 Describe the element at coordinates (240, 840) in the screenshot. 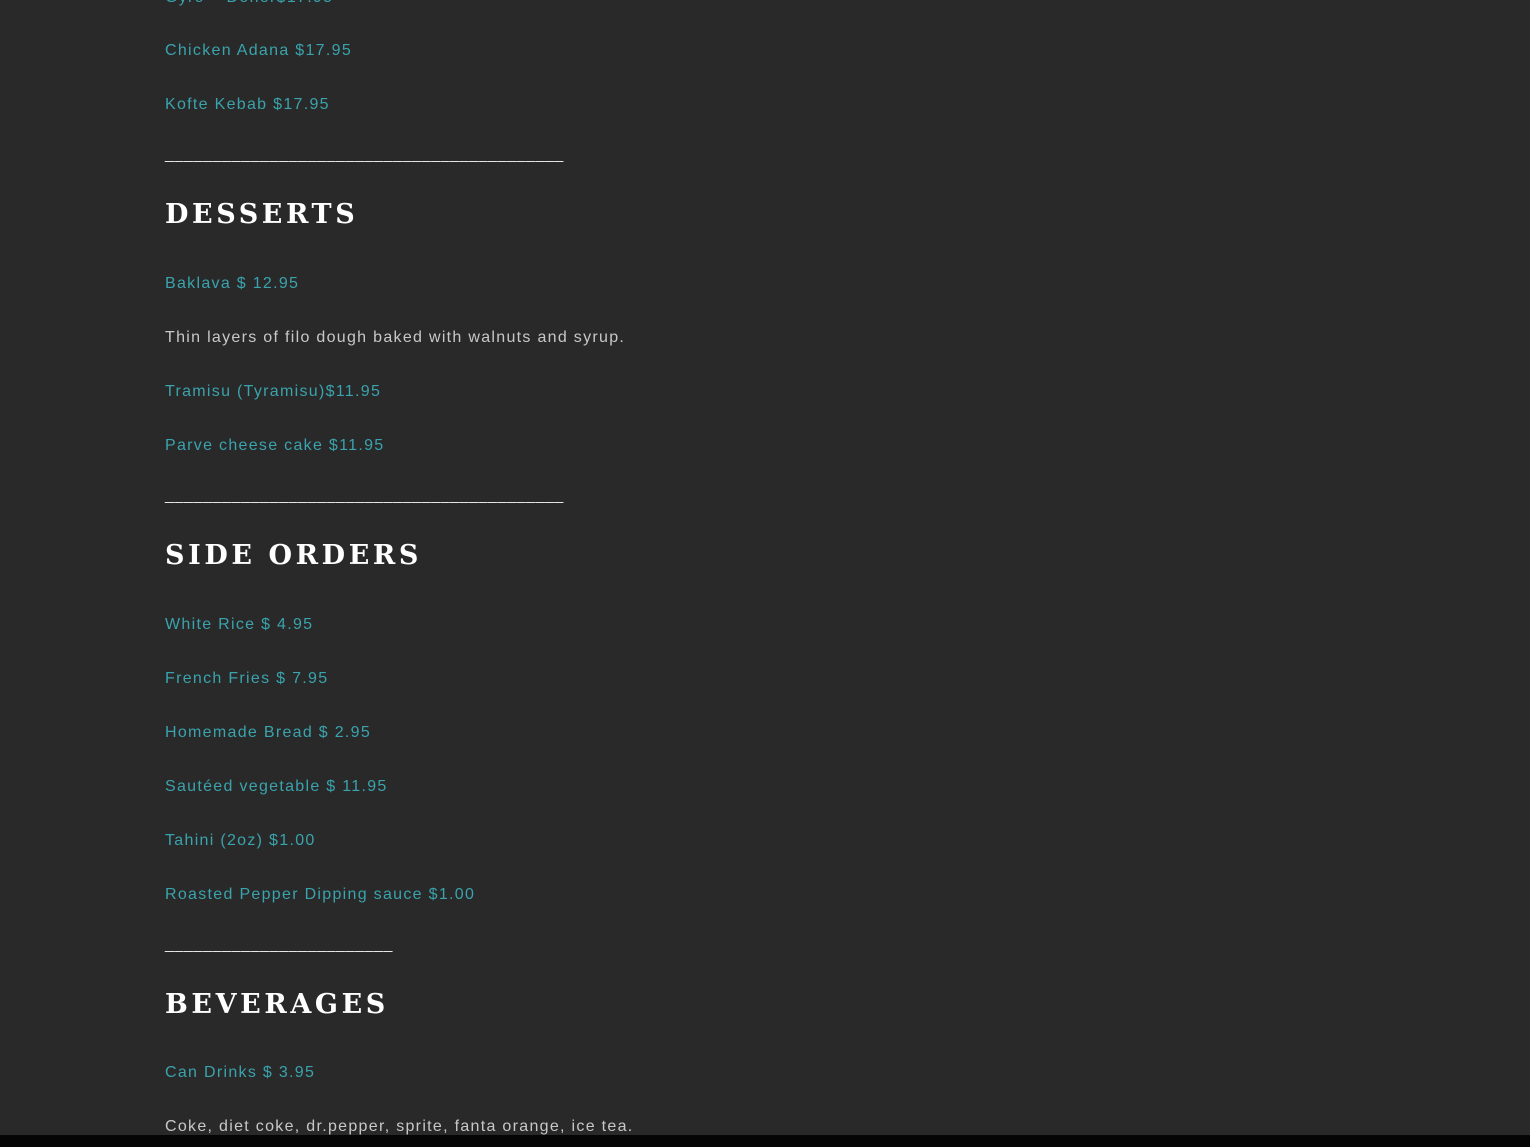

I see `menu-item-tahini: Tahini (2oz) $1.00` at that location.